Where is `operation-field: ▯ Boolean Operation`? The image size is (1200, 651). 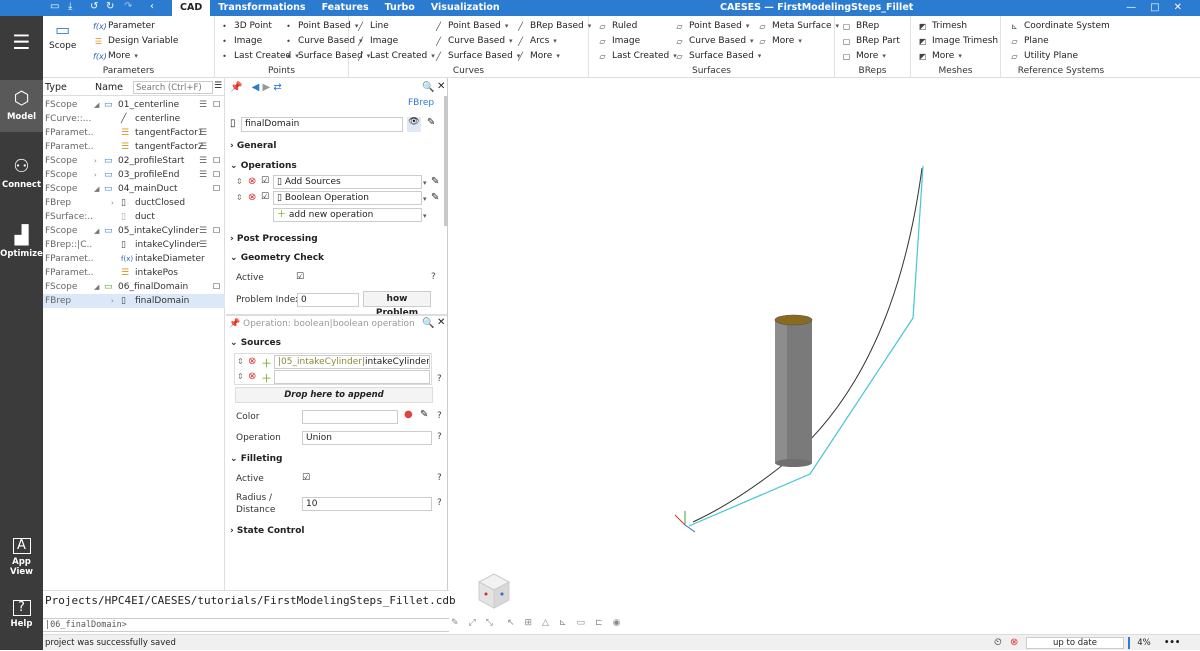
operation-field: ▯ Boolean Operation is located at coordinates (347, 198).